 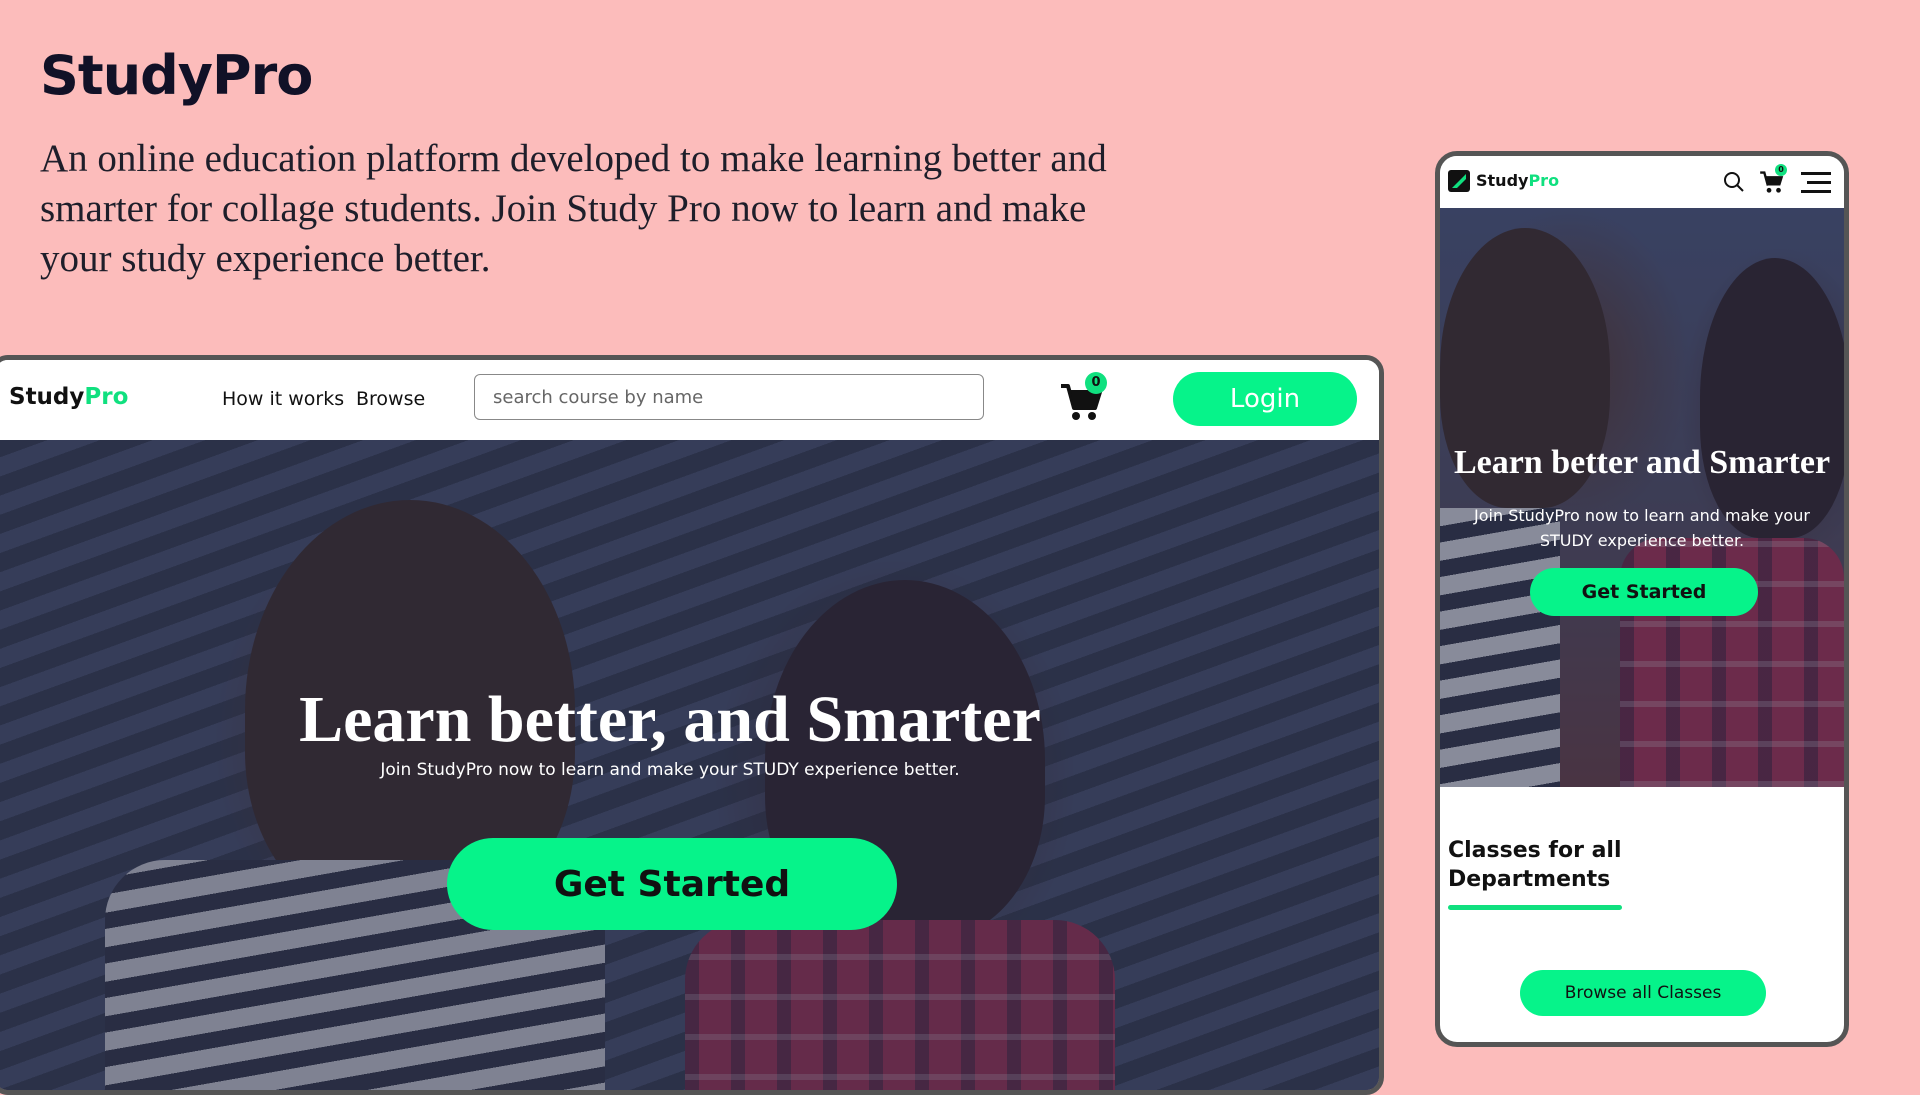 I want to click on hero-overlay, so click(x=1642, y=497).